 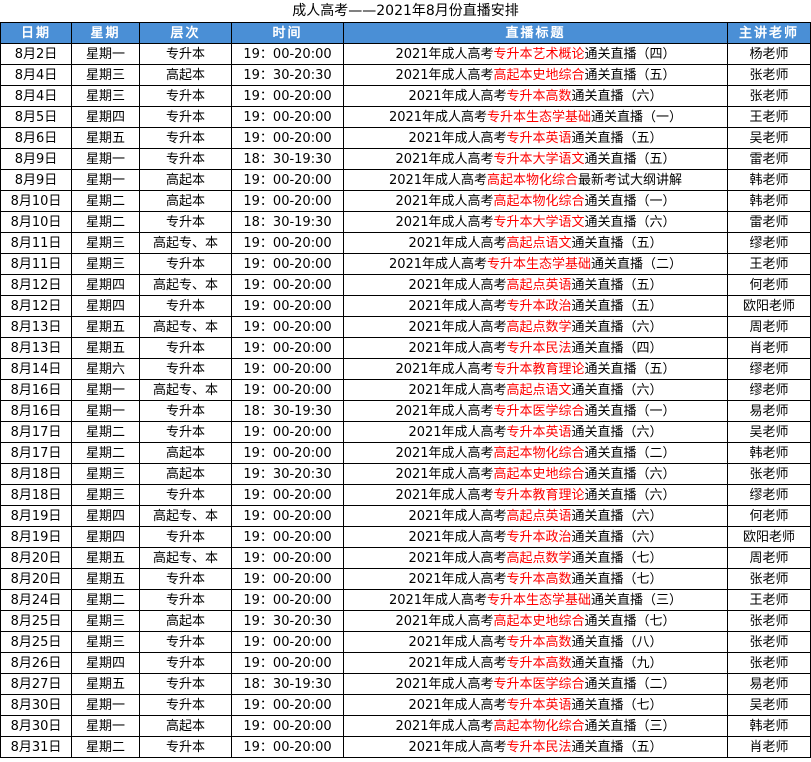 I want to click on title-subject: 专升本教育理论, so click(x=539, y=495).